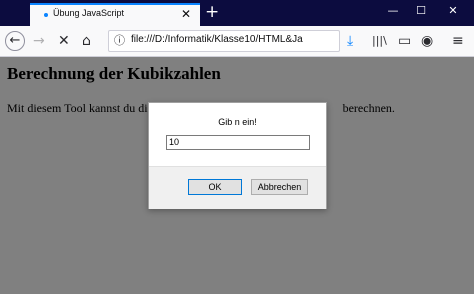  Describe the element at coordinates (350, 41) in the screenshot. I see `download-icon: ⤓` at that location.